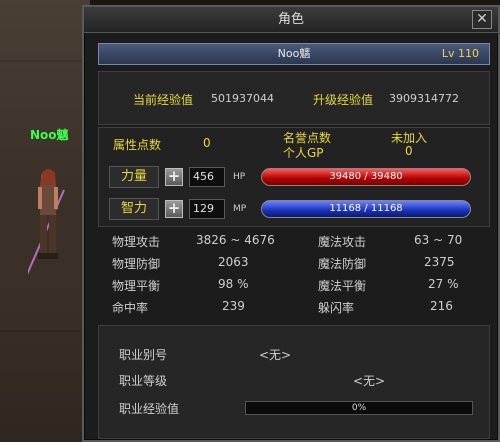  Describe the element at coordinates (130, 308) in the screenshot. I see `stat-label: 命中率` at that location.